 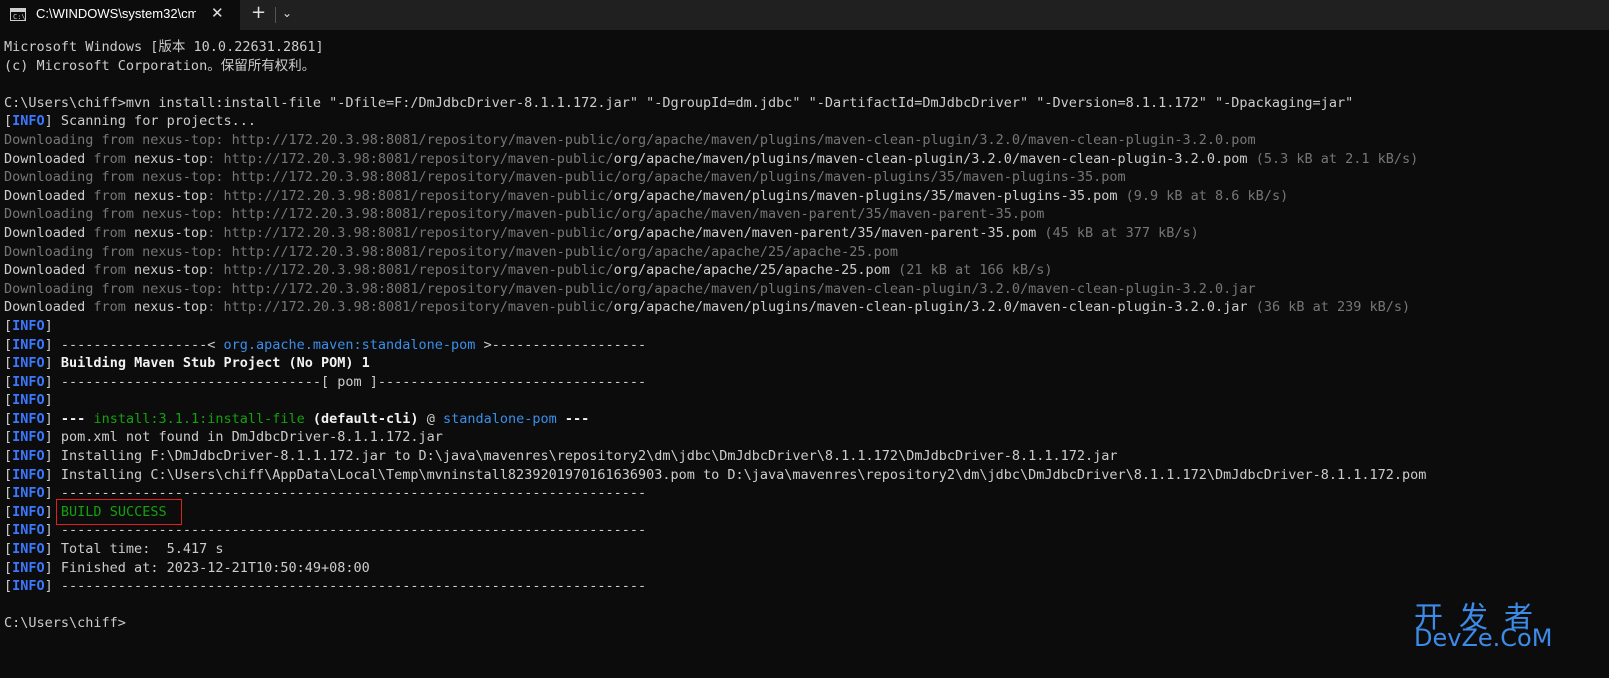 I want to click on chevron-down-icon: ⌄, so click(x=287, y=13).